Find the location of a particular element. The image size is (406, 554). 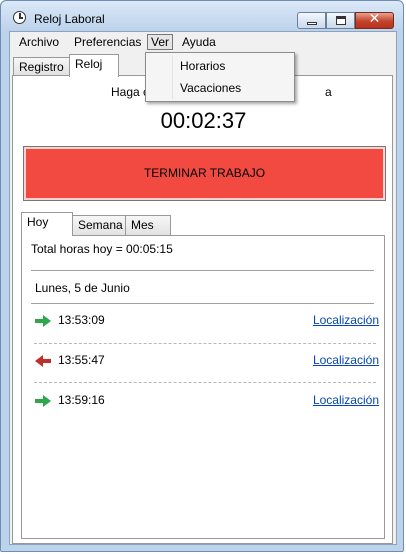

maximize-icon is located at coordinates (341, 20).